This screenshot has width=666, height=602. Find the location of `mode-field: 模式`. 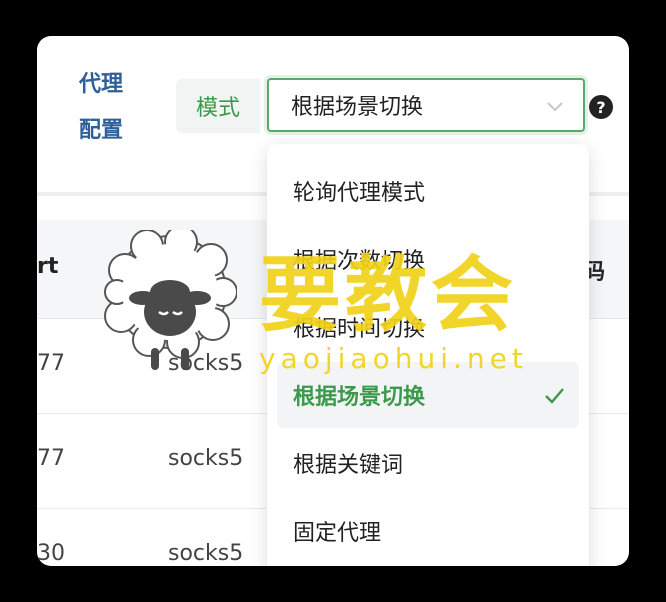

mode-field: 模式 is located at coordinates (218, 106).